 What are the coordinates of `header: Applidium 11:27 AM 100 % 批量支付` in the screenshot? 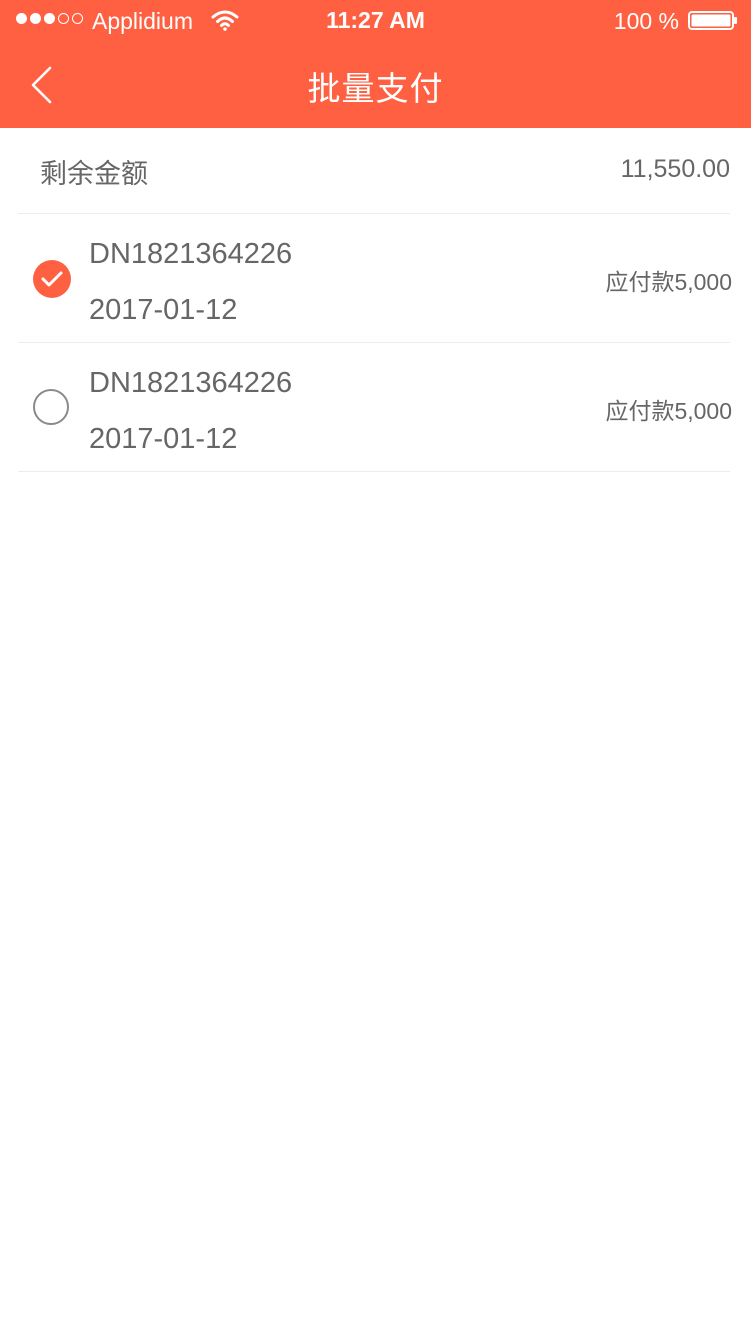 It's located at (375, 64).